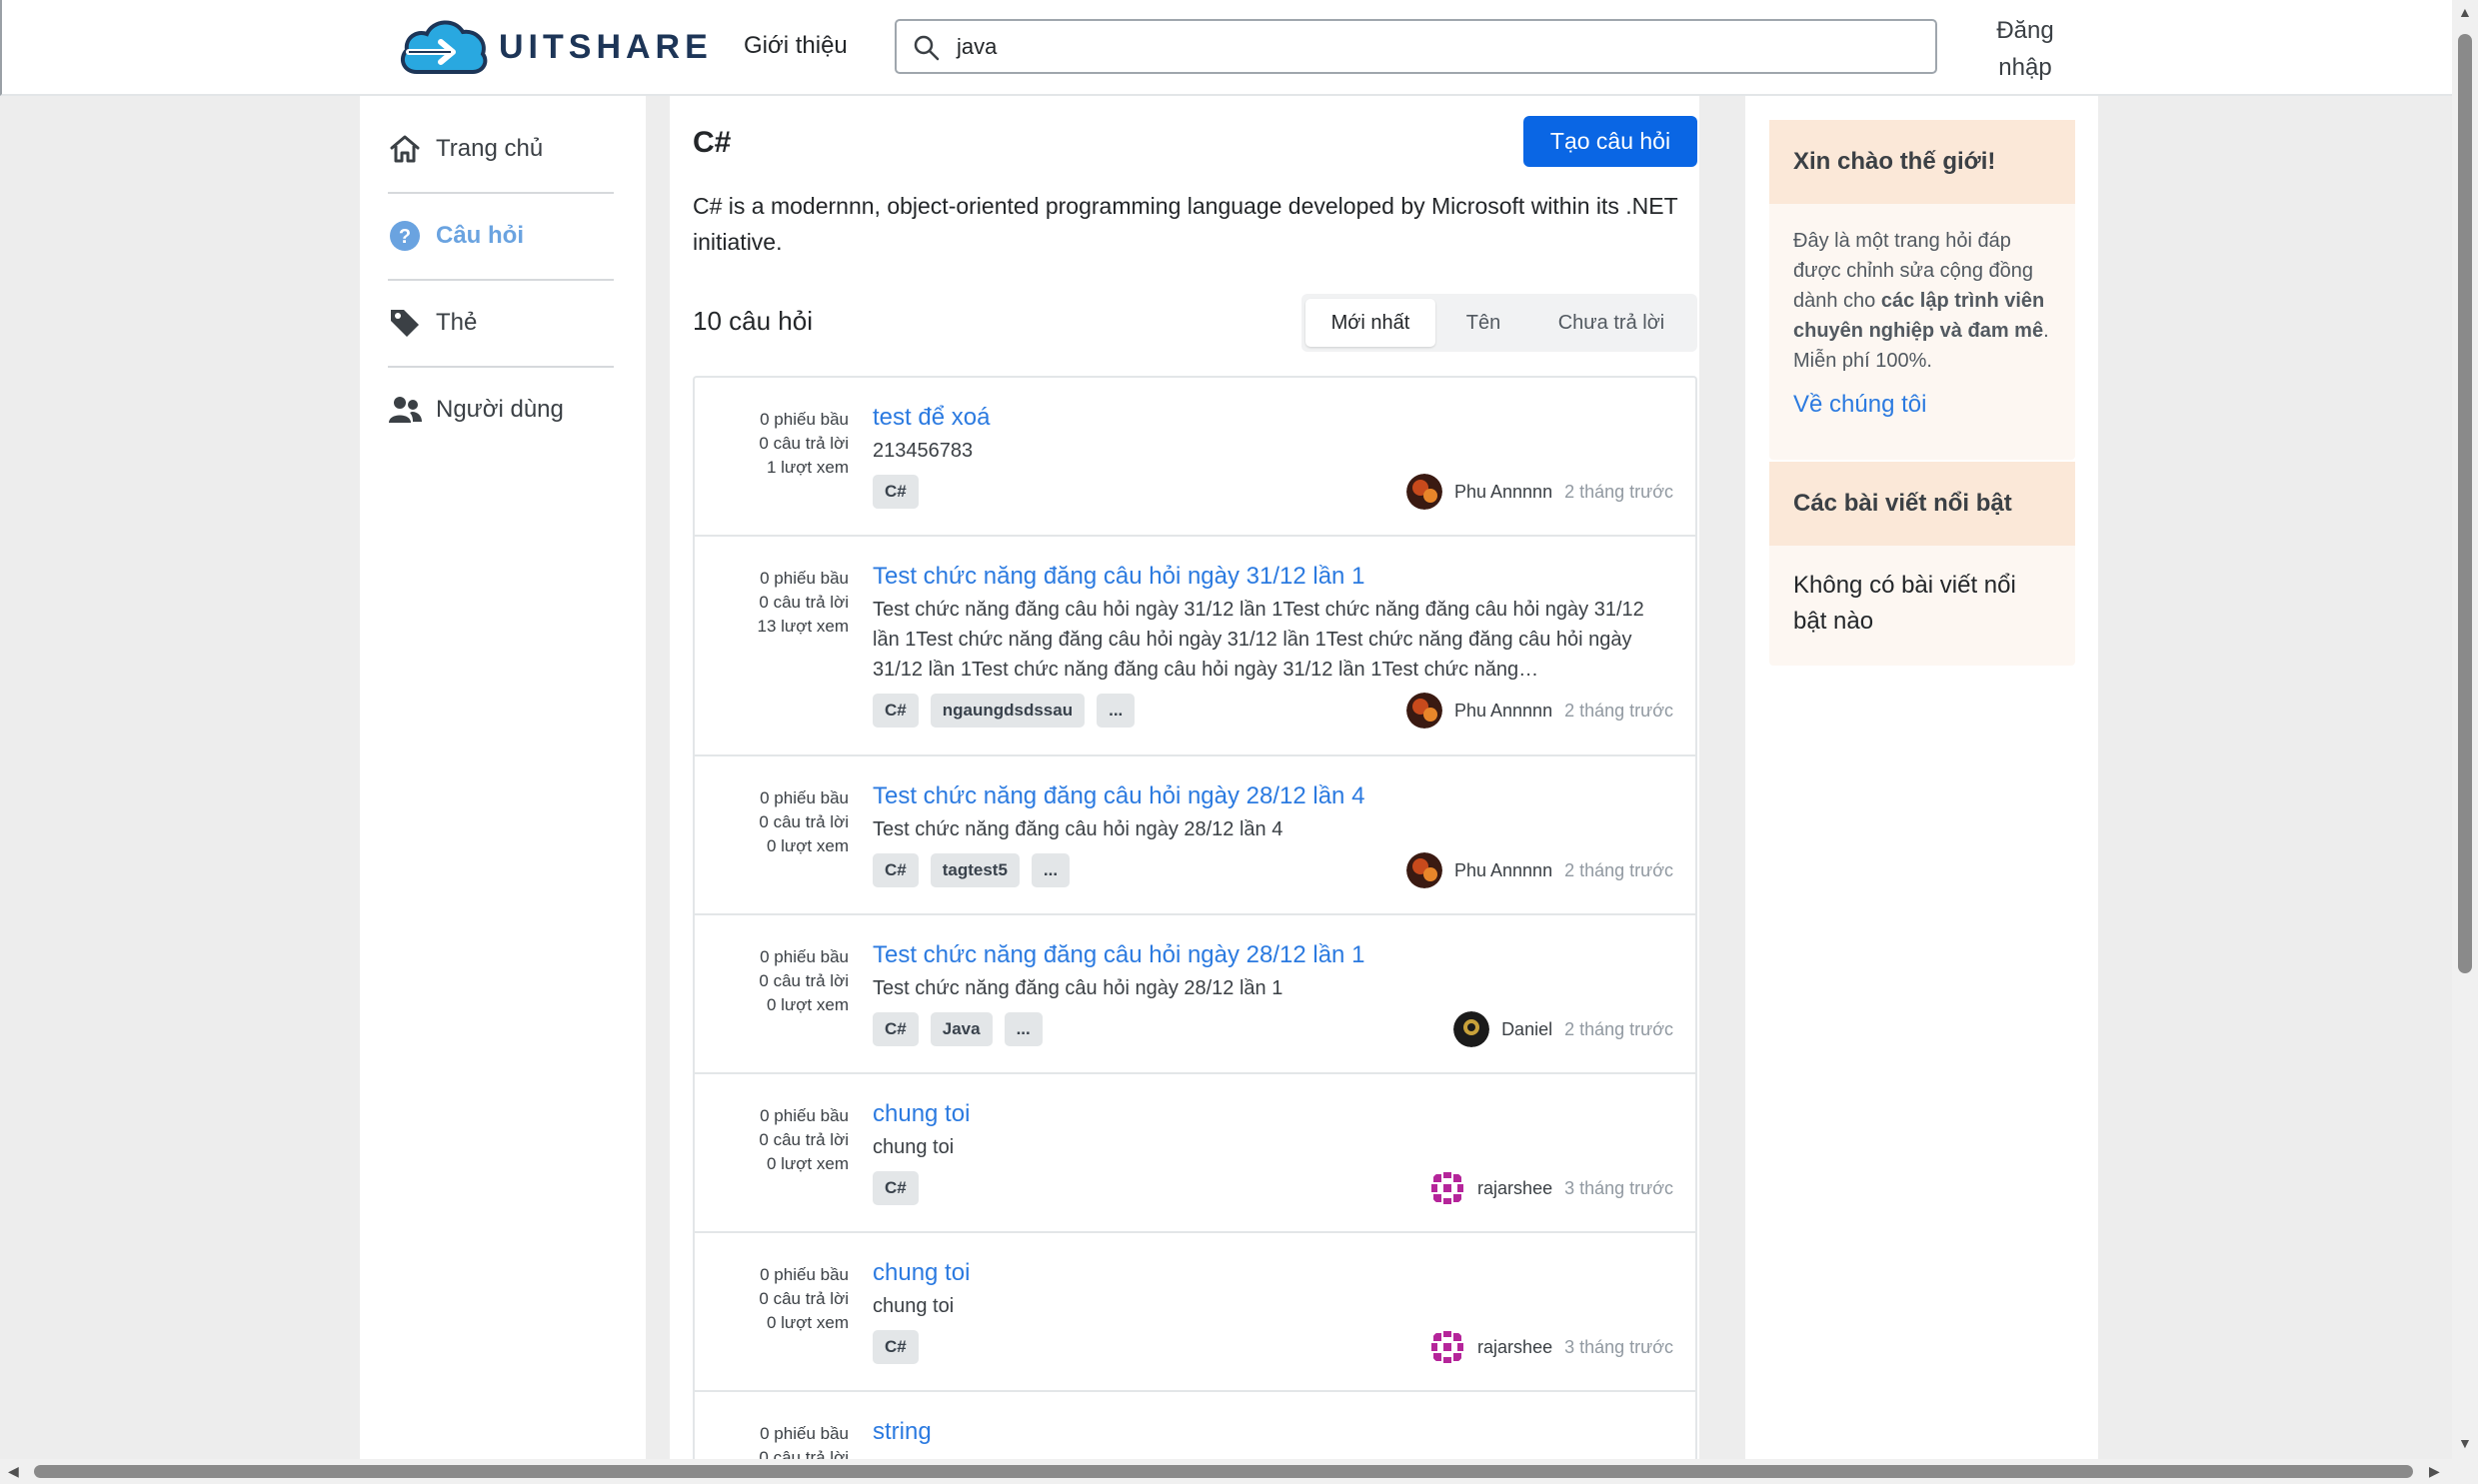  I want to click on question-title: string, so click(902, 1432).